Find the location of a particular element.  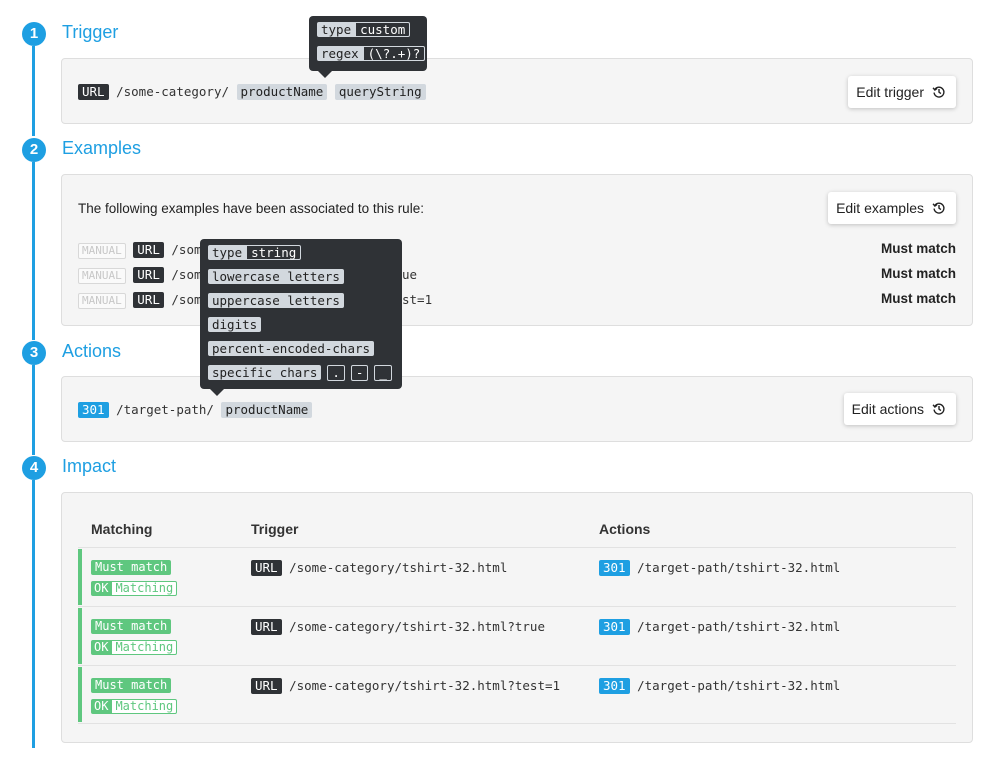

step-2-badge: 2 is located at coordinates (34, 150).